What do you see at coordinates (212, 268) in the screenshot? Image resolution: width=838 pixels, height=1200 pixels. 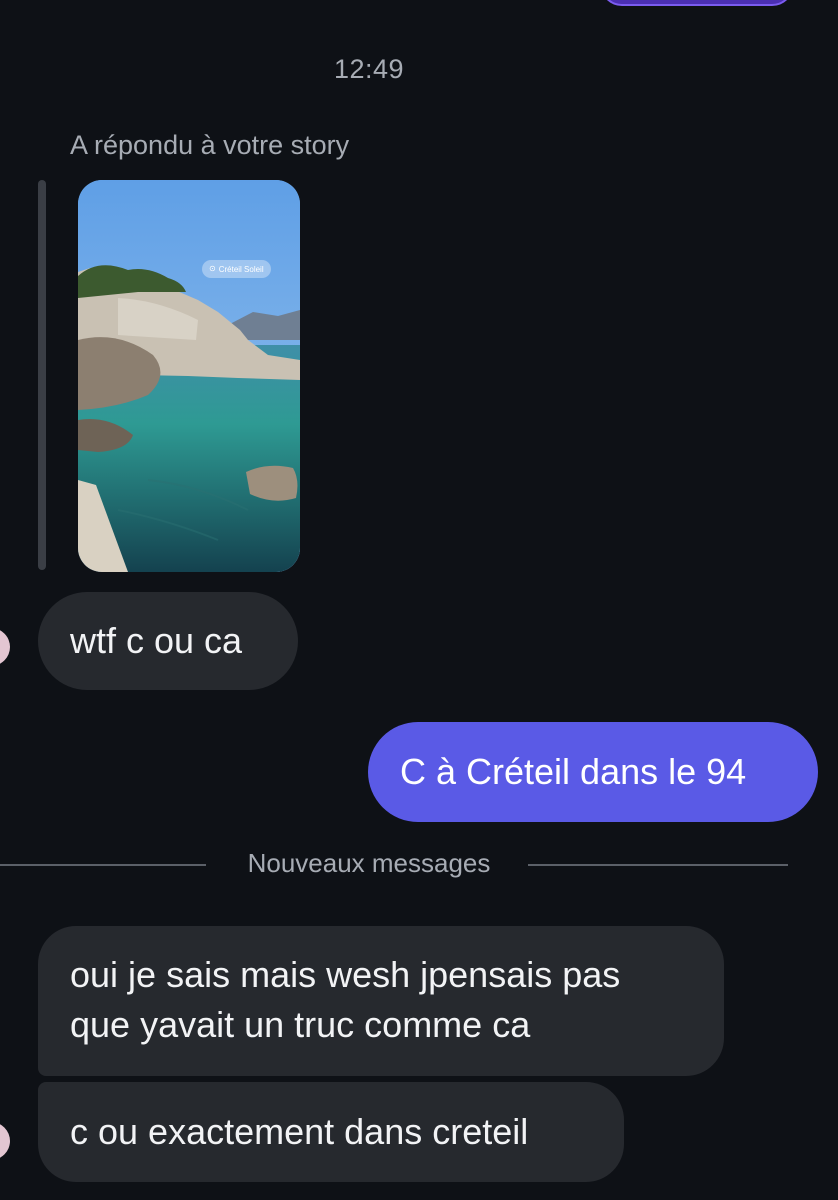 I see `location-pin-icon: ⊙` at bounding box center [212, 268].